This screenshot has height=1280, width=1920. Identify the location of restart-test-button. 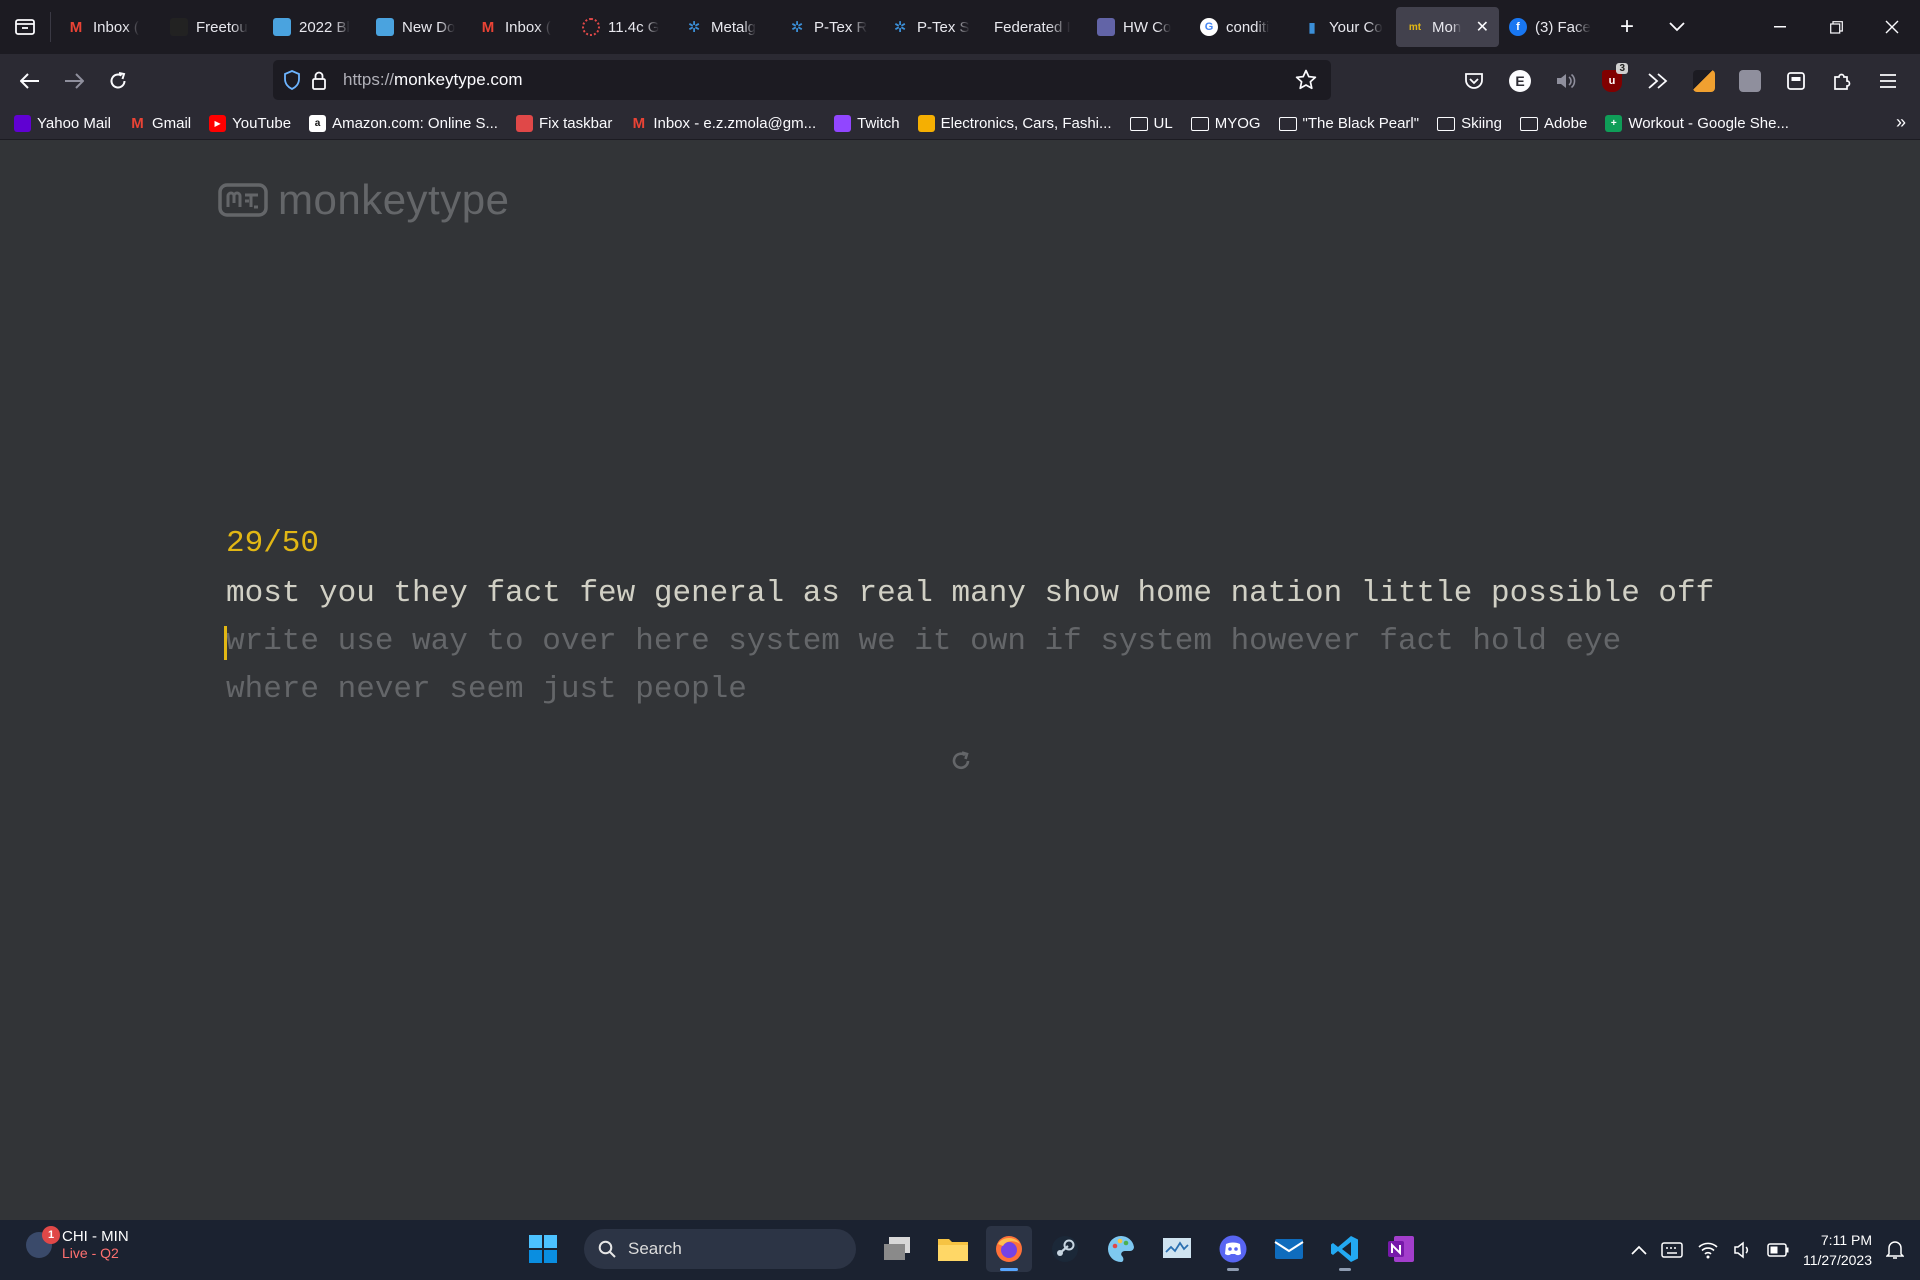
(961, 763).